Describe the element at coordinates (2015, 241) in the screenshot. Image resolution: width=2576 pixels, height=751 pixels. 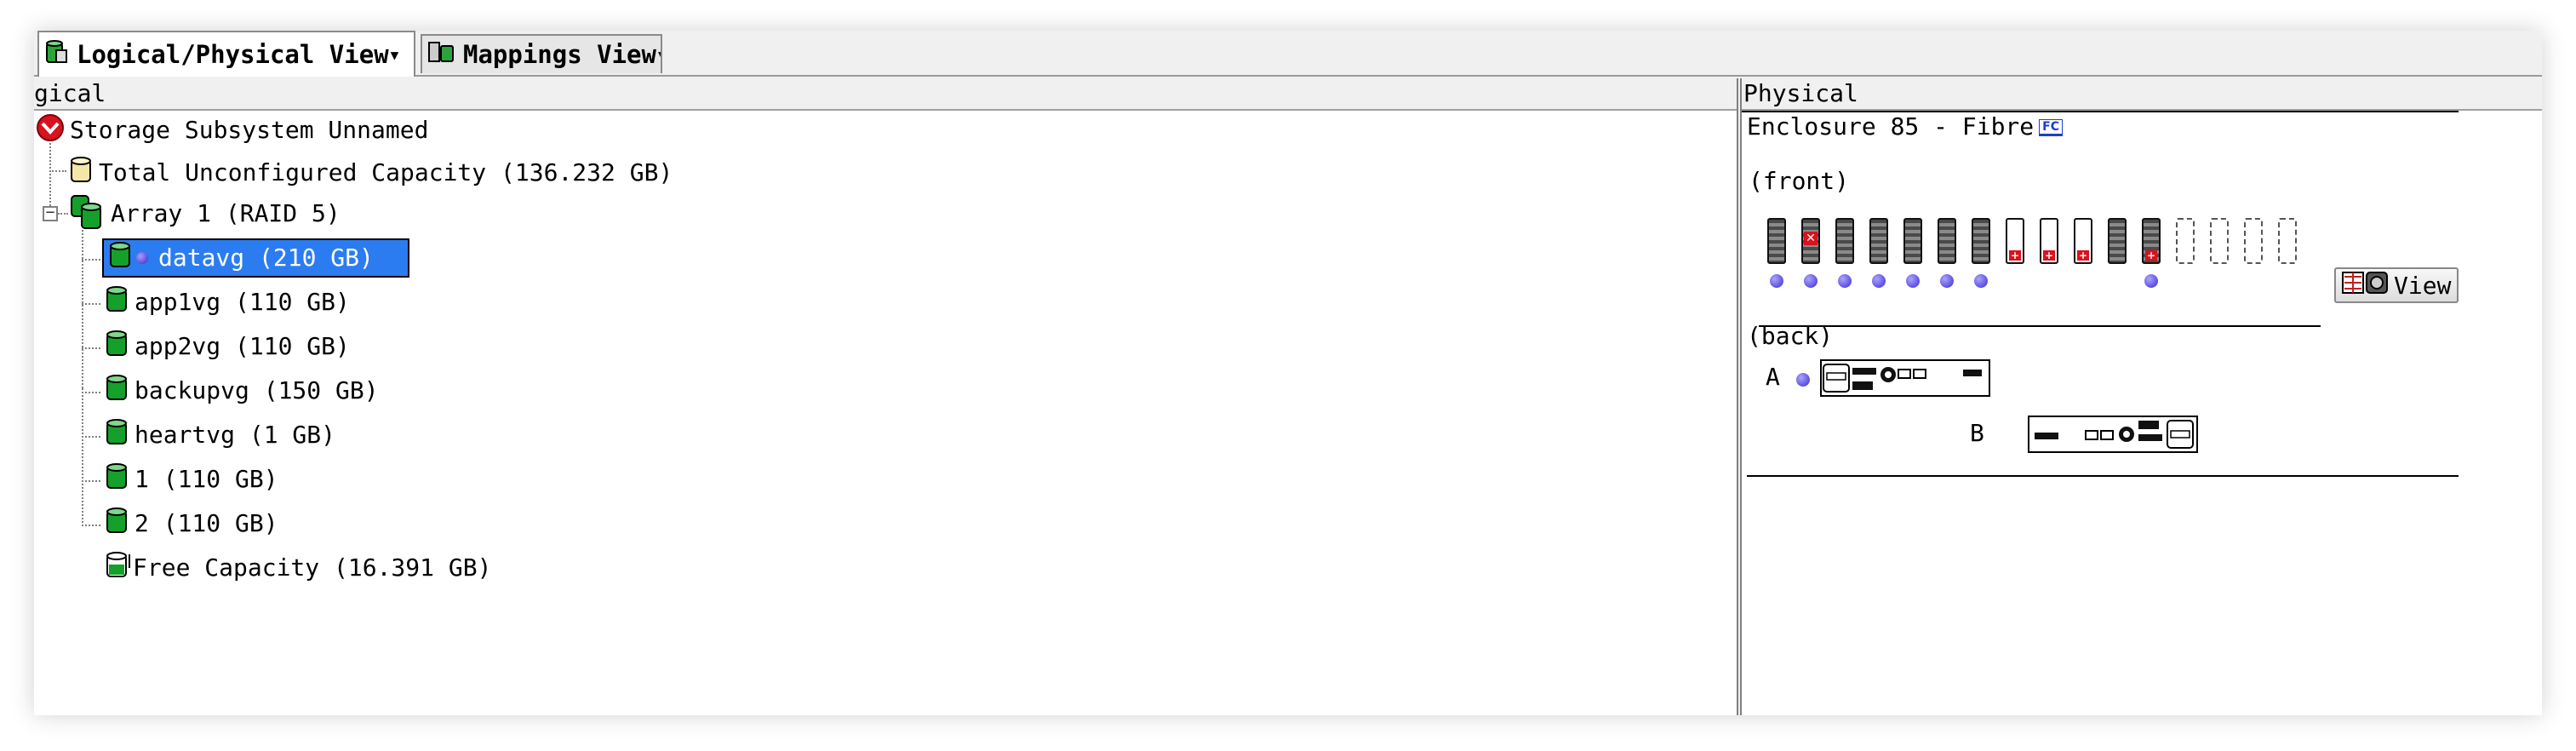
I see `drive-slot-8: +` at that location.